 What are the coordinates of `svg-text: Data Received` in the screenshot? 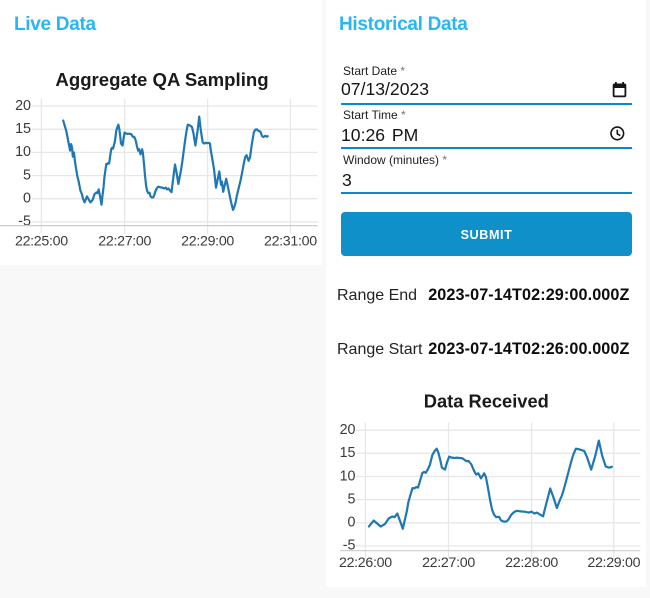 It's located at (486, 400).